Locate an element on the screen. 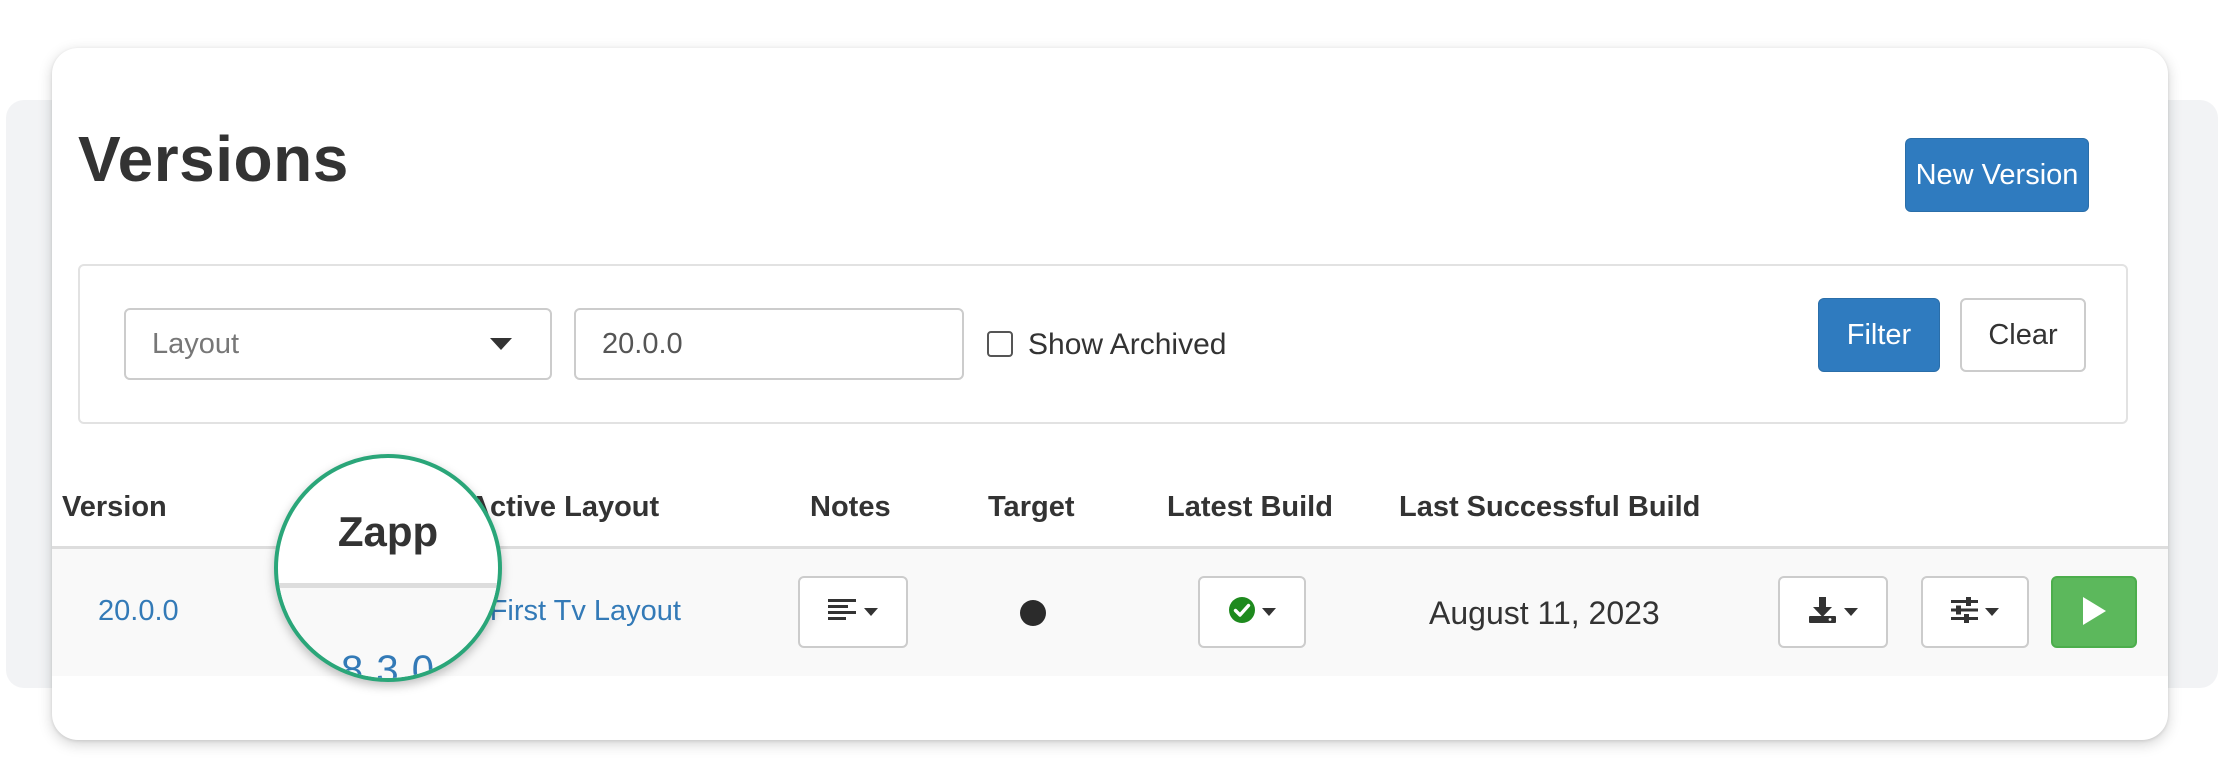  download-dropdown-button is located at coordinates (1833, 612).